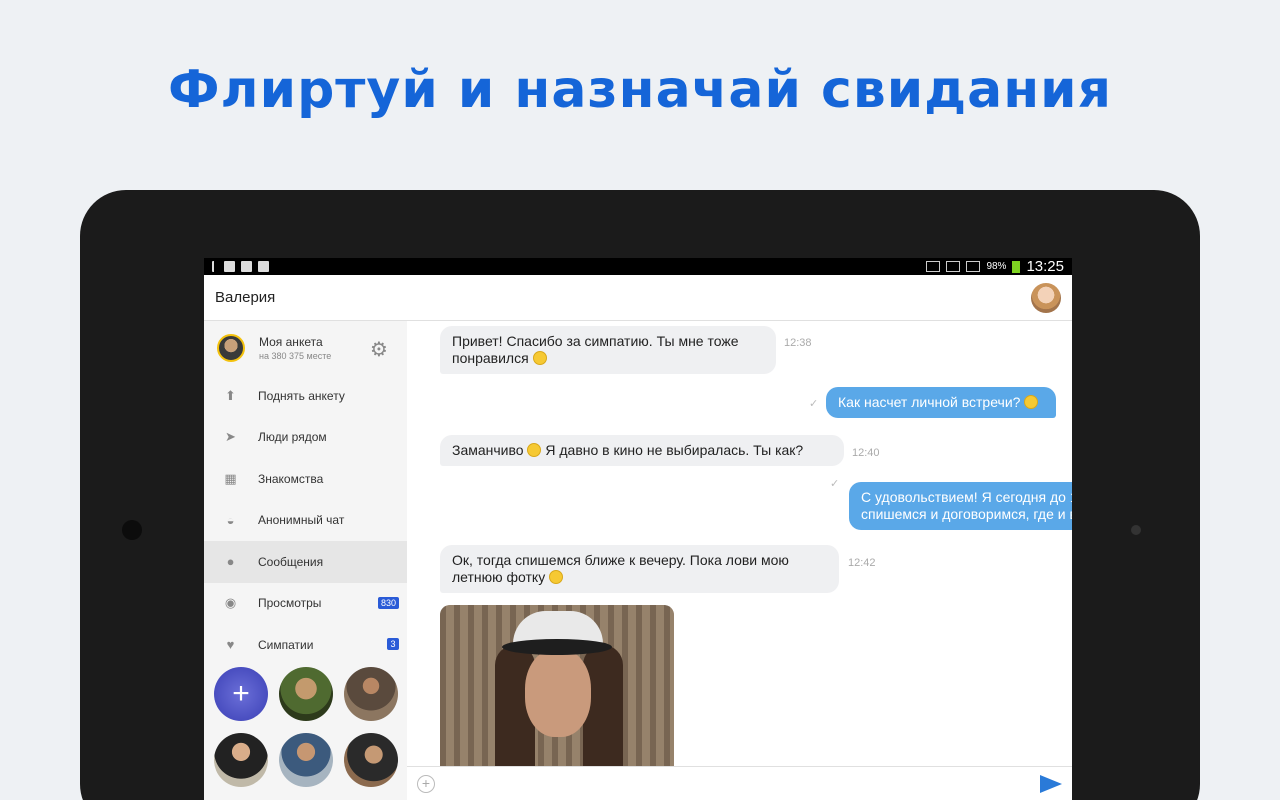  What do you see at coordinates (286, 644) in the screenshot?
I see `sidebar-item-label: Симпатии` at bounding box center [286, 644].